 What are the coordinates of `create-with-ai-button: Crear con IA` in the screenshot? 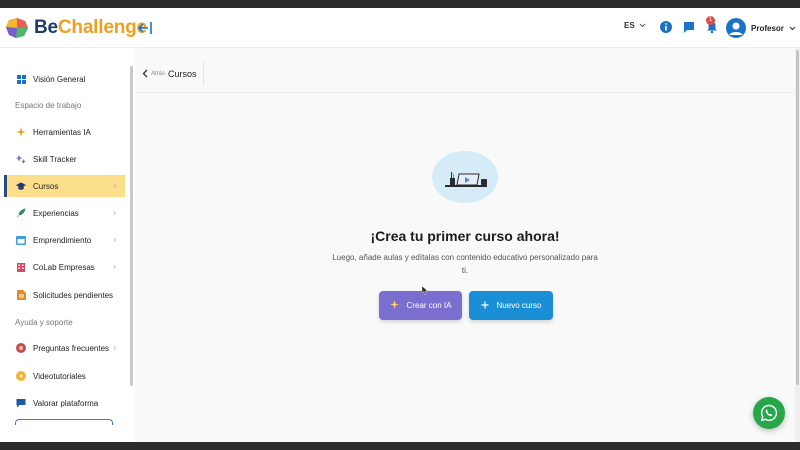 It's located at (420, 305).